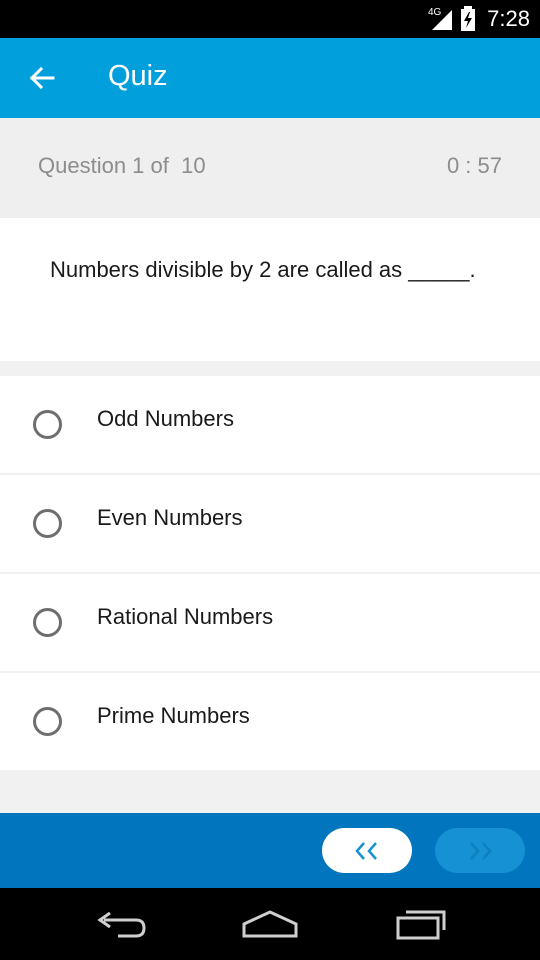 Image resolution: width=540 pixels, height=960 pixels. Describe the element at coordinates (270, 19) in the screenshot. I see `status-bar: 4G 7:28` at that location.